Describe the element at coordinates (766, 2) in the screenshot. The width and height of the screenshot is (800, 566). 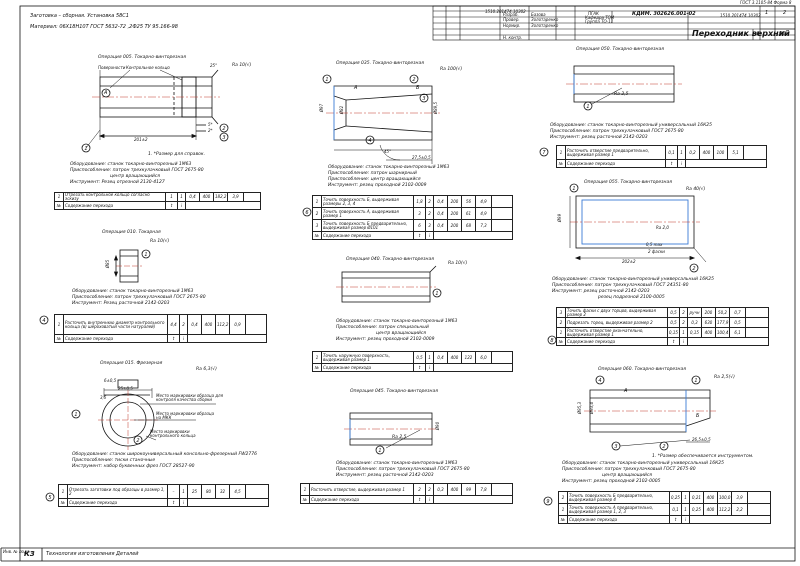
I see `form-note: ГОСТ 3.1105-84 Форма 8` at that location.